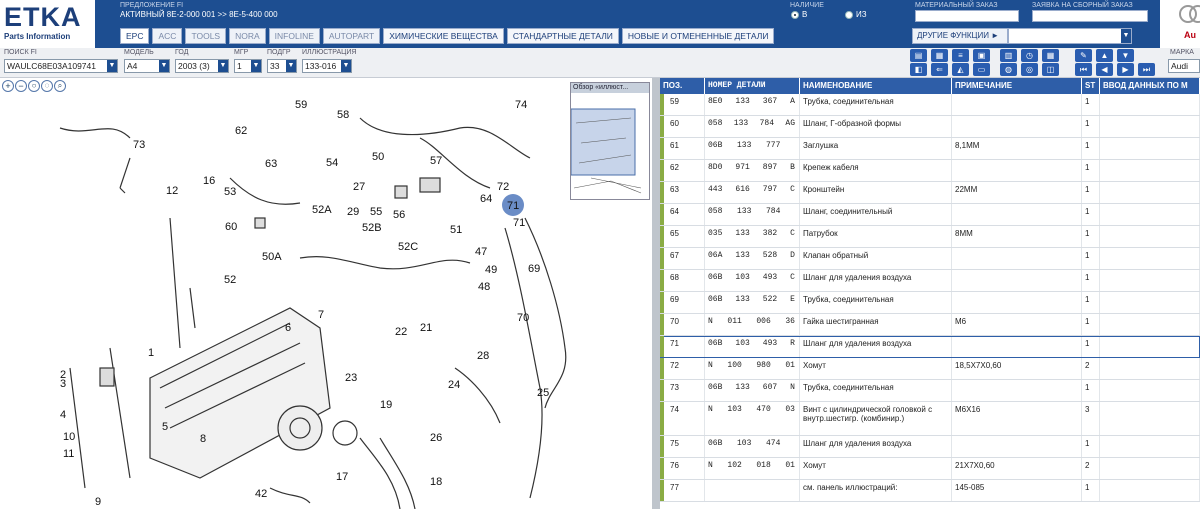  What do you see at coordinates (698, 36) in the screenshot?
I see `tab-new-cancelled-parts: НОВЫЕ И ОТМЕНЕННЫЕ ДЕТАЛИ` at bounding box center [698, 36].